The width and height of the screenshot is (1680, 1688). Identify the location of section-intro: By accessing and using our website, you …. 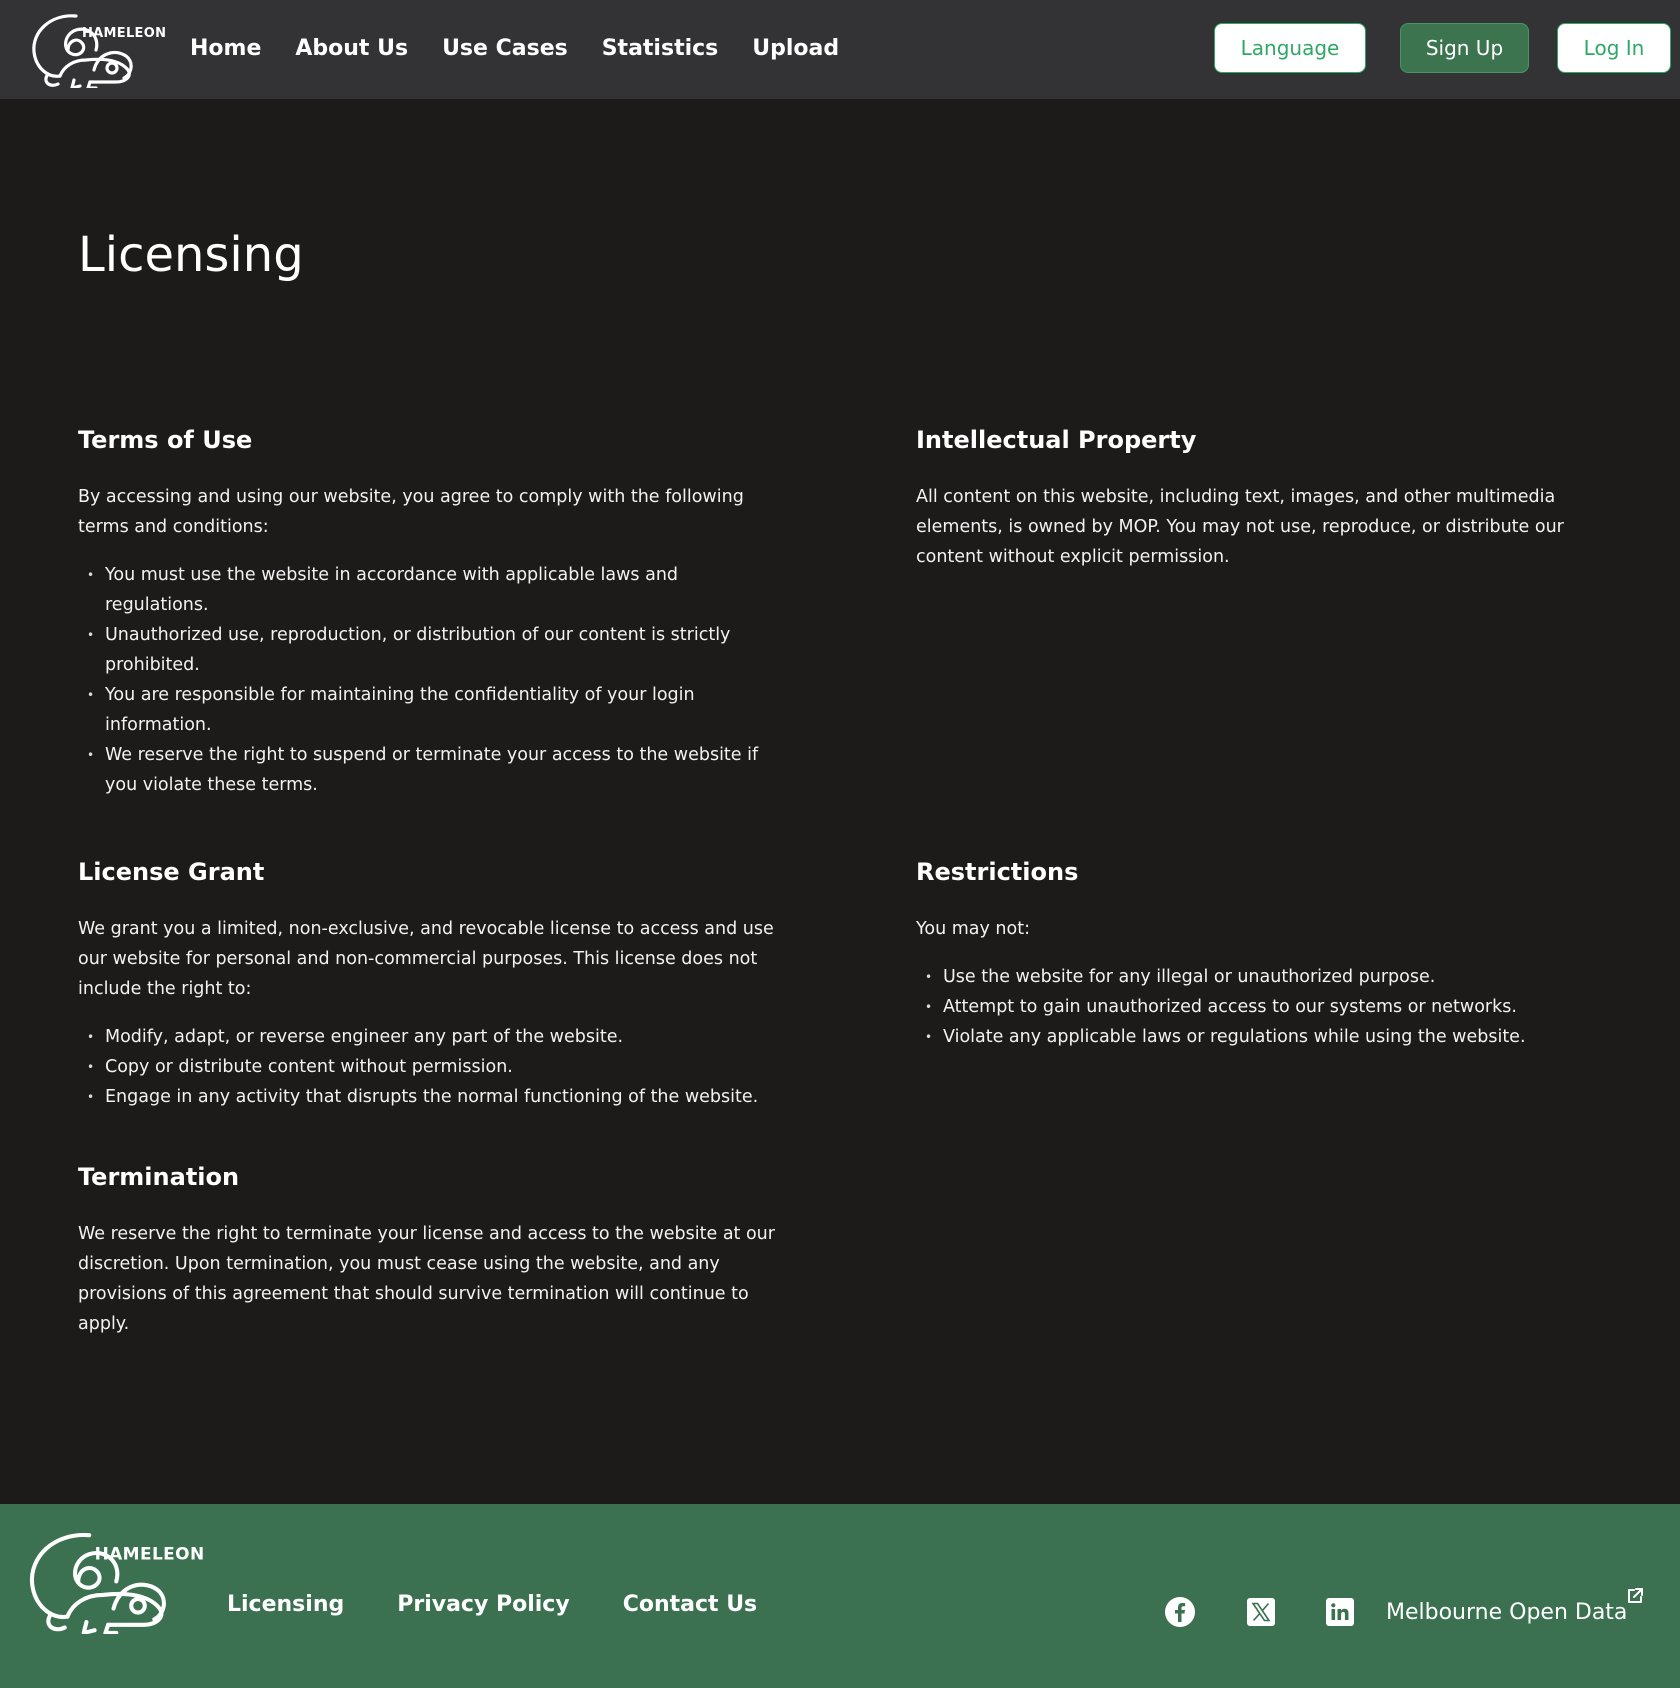
(411, 512).